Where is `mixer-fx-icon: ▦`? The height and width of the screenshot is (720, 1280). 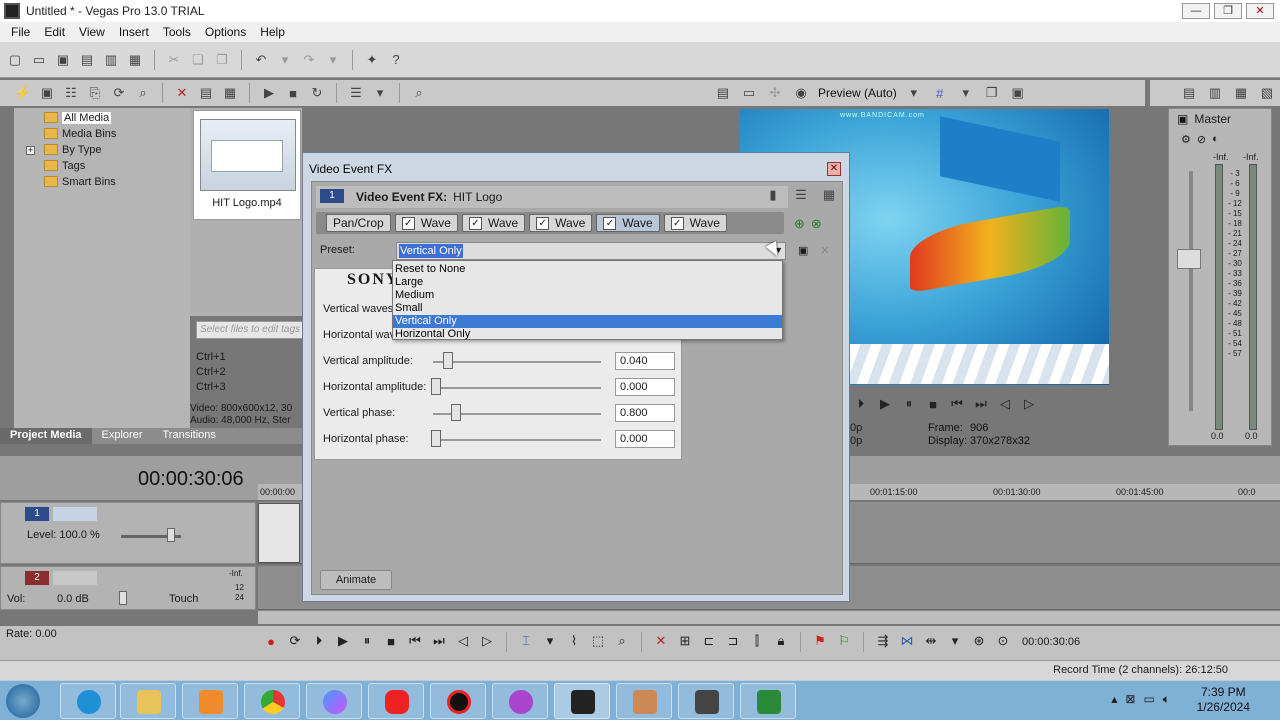 mixer-fx-icon: ▦ is located at coordinates (1241, 93).